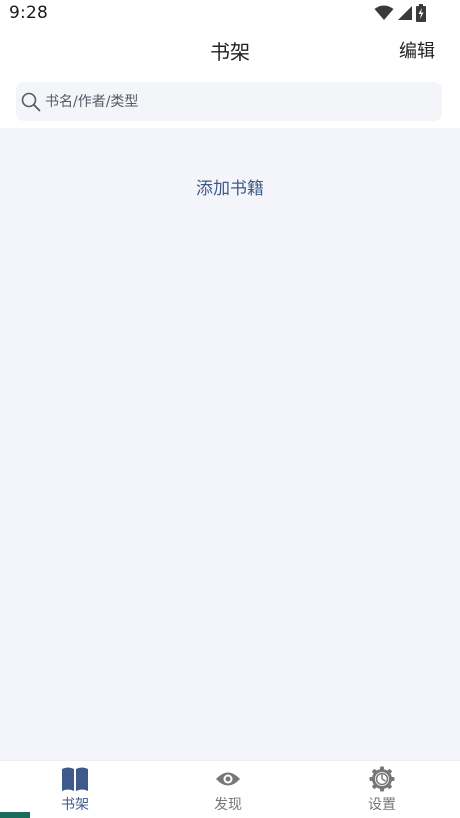 This screenshot has height=818, width=460. Describe the element at coordinates (417, 50) in the screenshot. I see `edit-button: 编辑` at that location.